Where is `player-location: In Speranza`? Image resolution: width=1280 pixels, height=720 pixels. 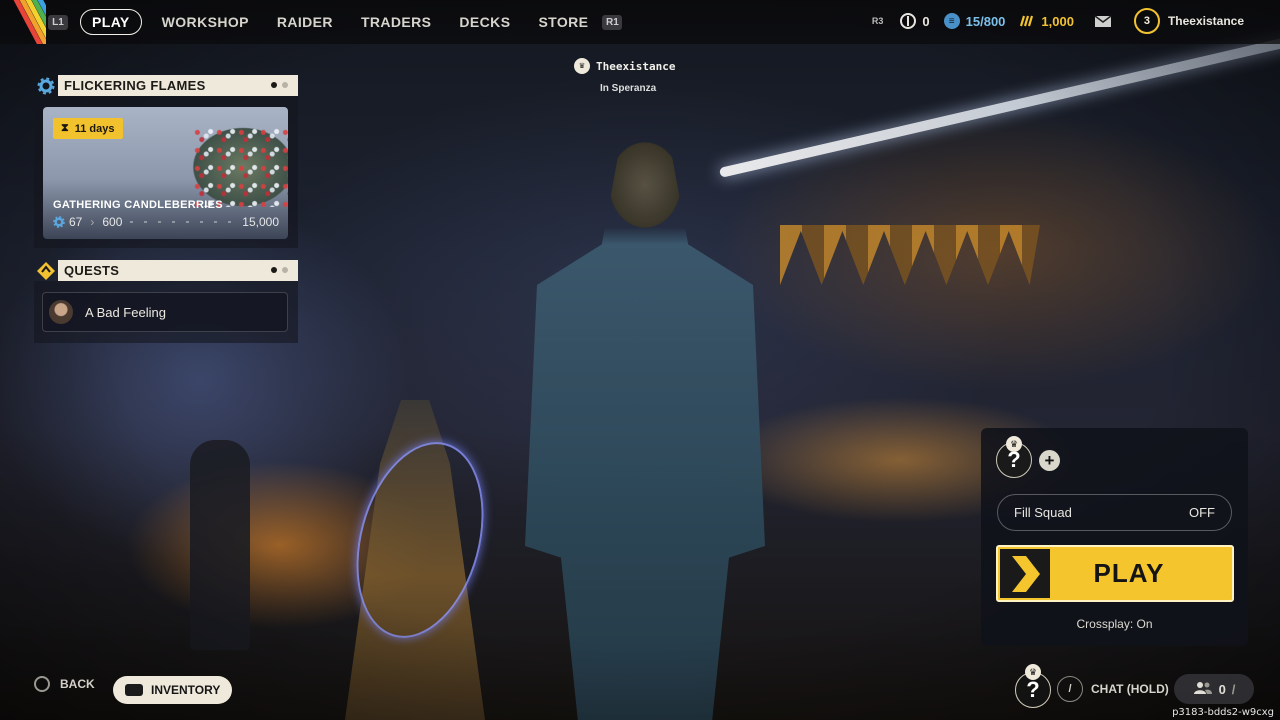 player-location: In Speranza is located at coordinates (628, 88).